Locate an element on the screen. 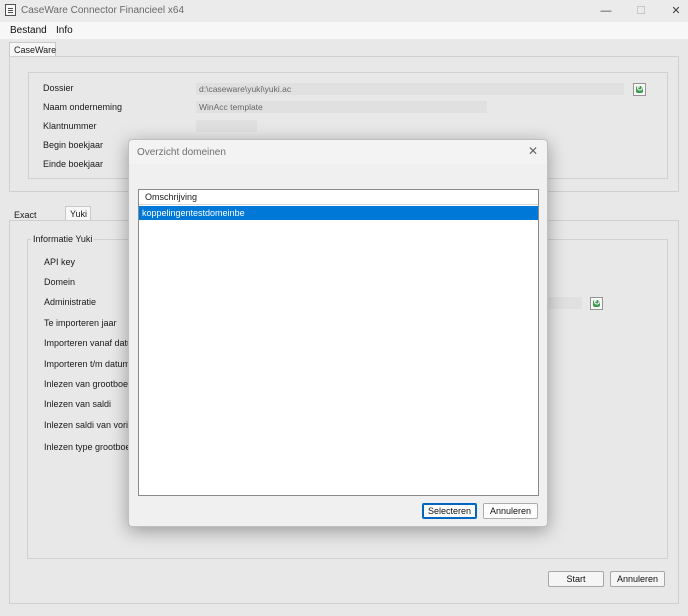 Image resolution: width=688 pixels, height=616 pixels. selecteren-button: Selecteren is located at coordinates (449, 511).